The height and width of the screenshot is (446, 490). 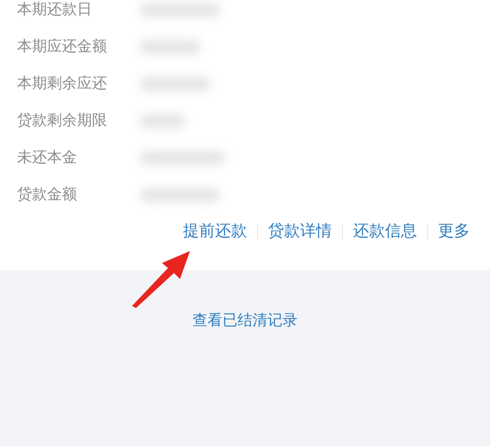 What do you see at coordinates (62, 120) in the screenshot?
I see `detail-label: 贷款剩余期限` at bounding box center [62, 120].